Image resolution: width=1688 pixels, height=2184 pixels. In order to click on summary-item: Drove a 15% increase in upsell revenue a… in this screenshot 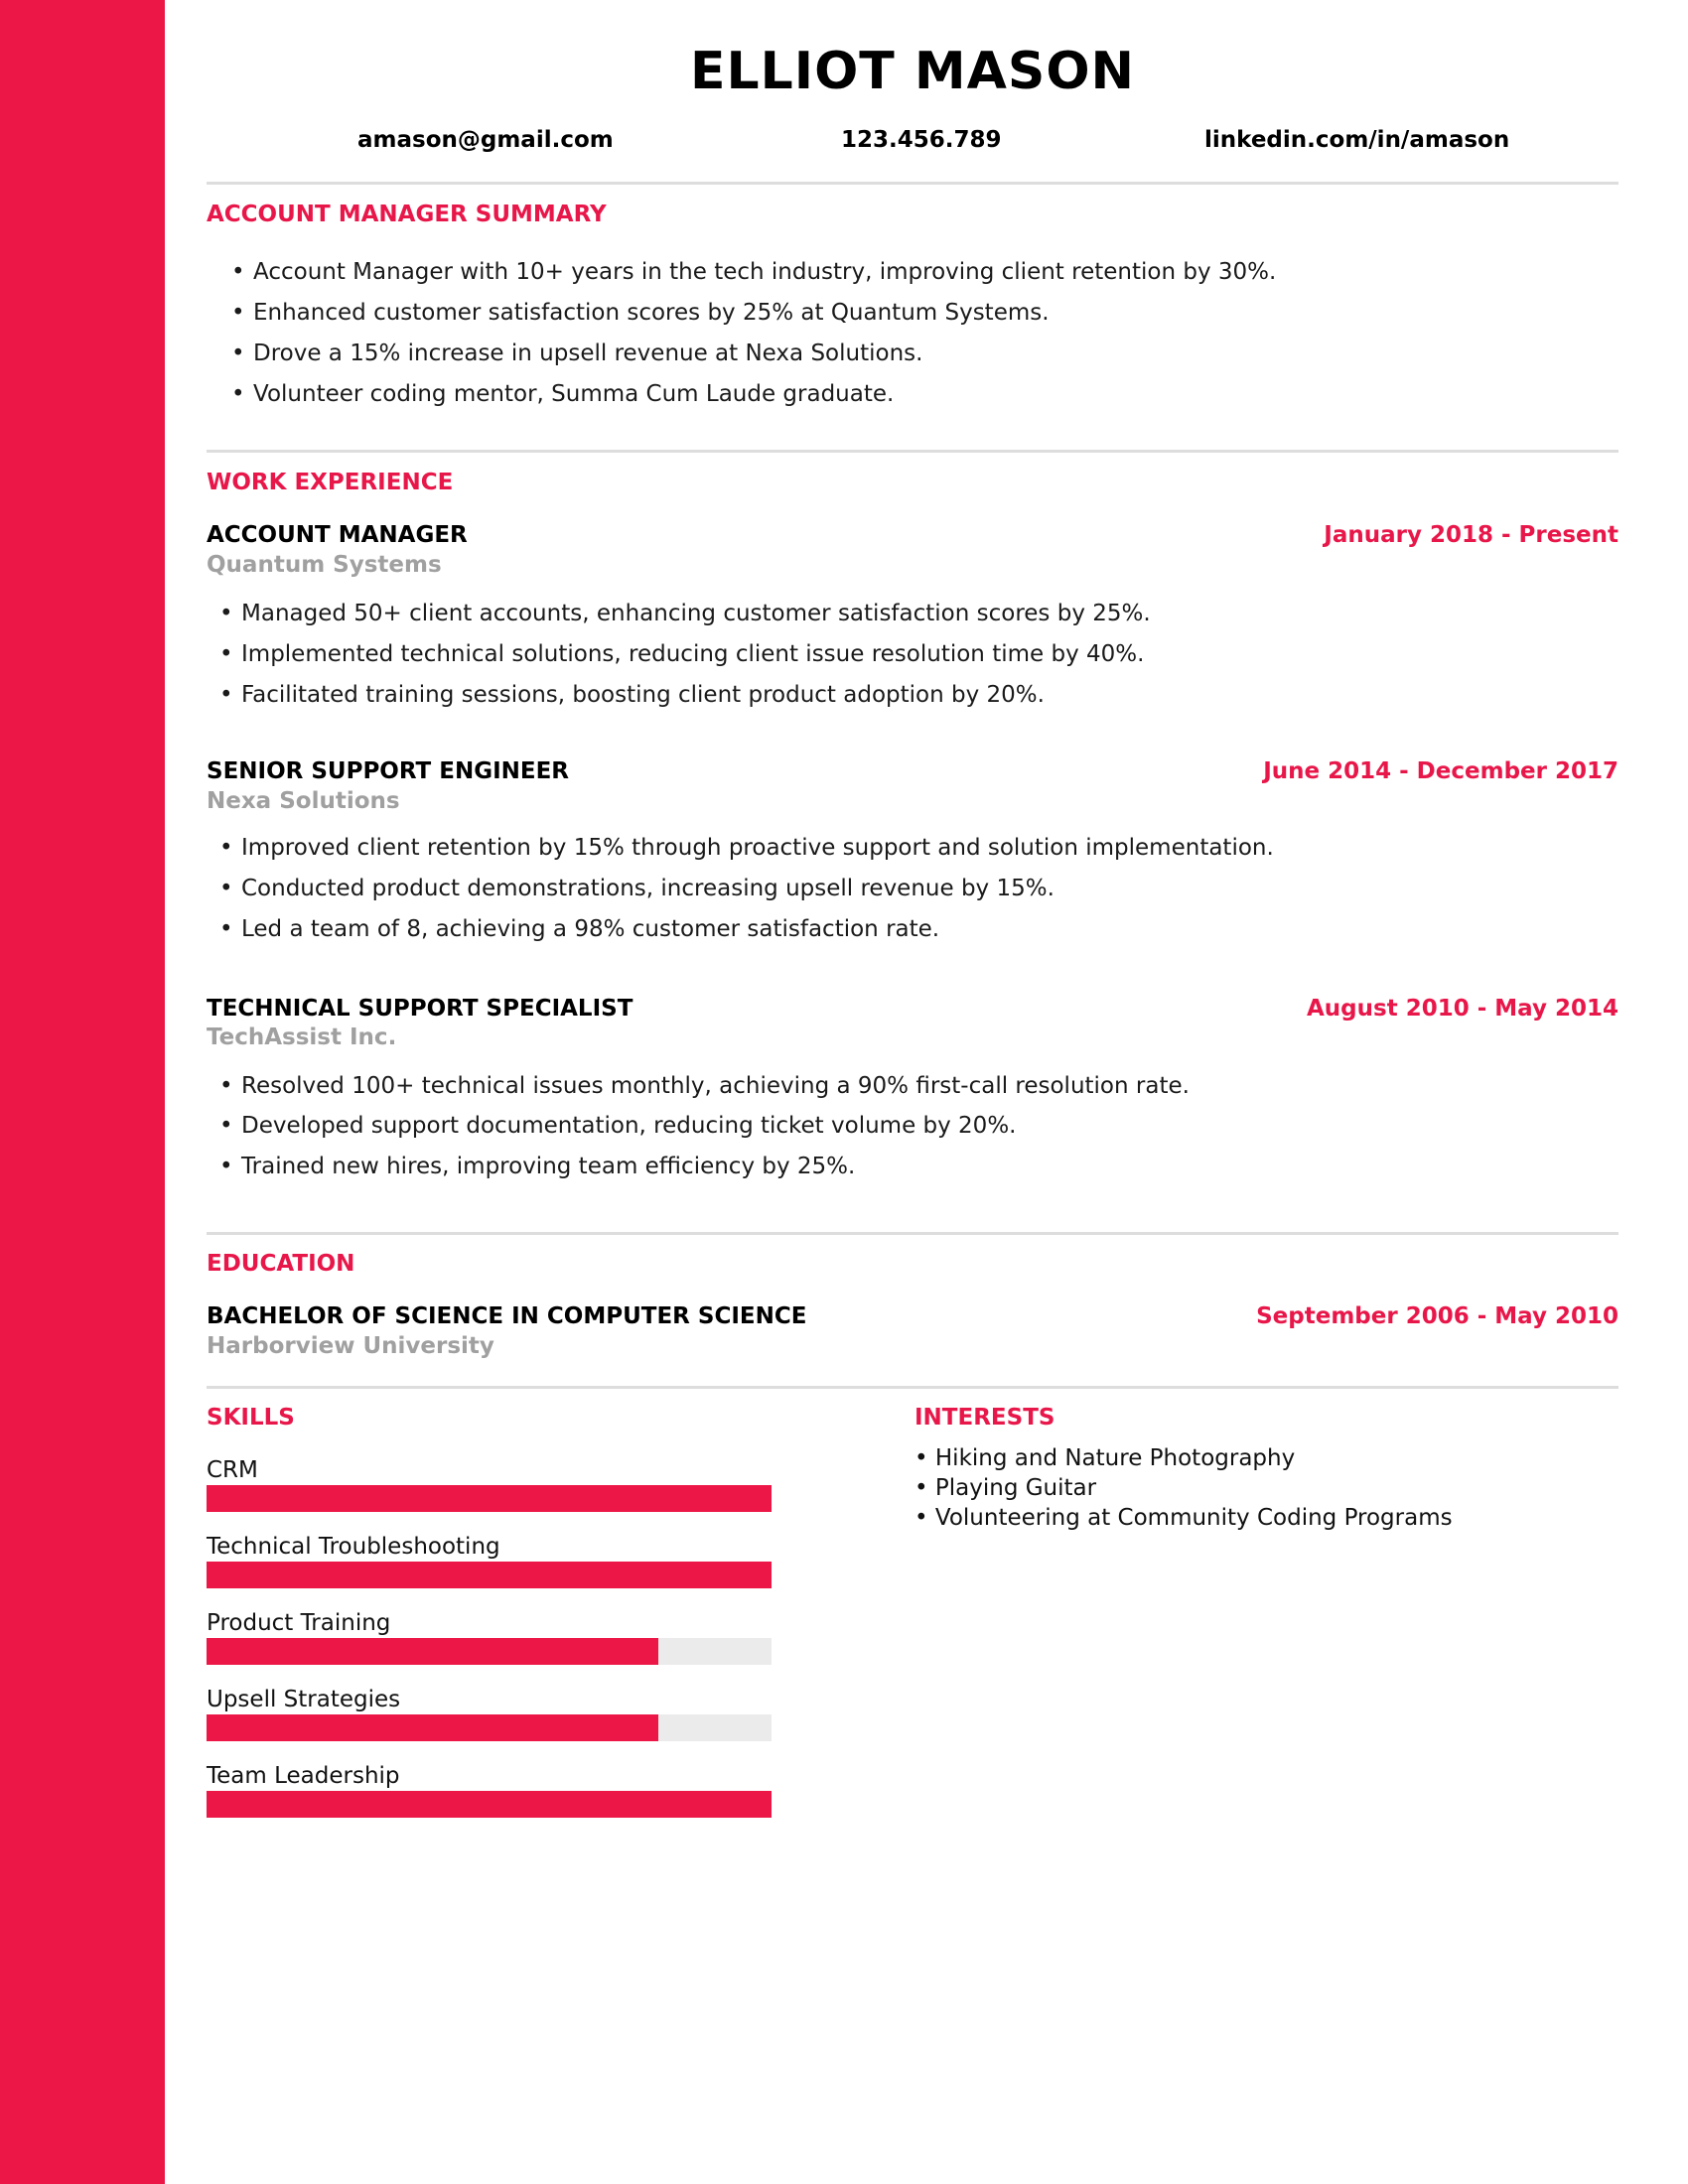, I will do `click(588, 353)`.